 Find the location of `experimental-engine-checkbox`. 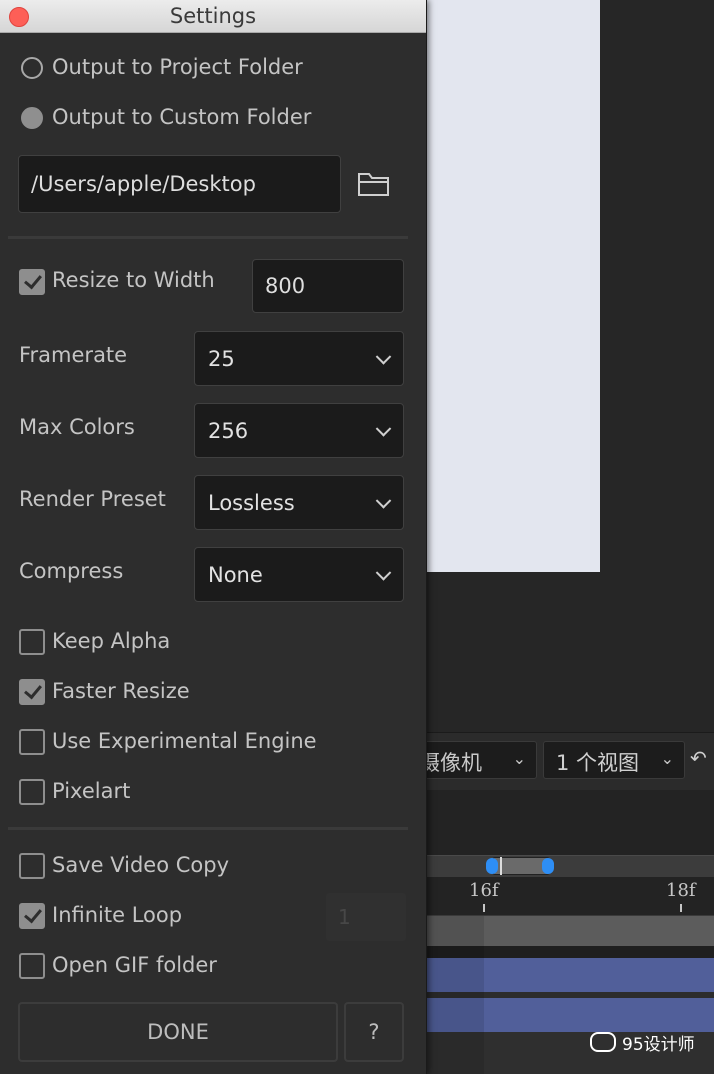

experimental-engine-checkbox is located at coordinates (32, 742).